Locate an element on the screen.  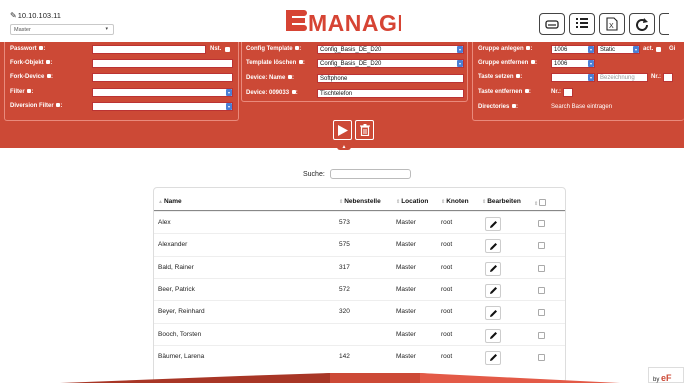
table-row: Alex 573 Master root is located at coordinates (359, 222).